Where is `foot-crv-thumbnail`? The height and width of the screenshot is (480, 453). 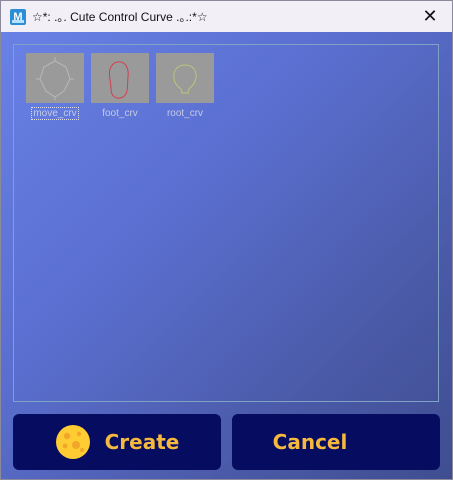 foot-crv-thumbnail is located at coordinates (120, 78).